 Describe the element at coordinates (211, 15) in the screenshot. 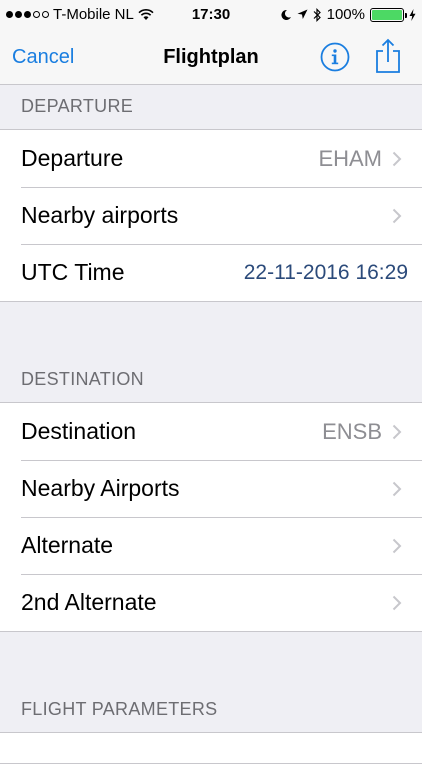

I see `status-bar: T-Mobile NL 17:30 100%` at that location.